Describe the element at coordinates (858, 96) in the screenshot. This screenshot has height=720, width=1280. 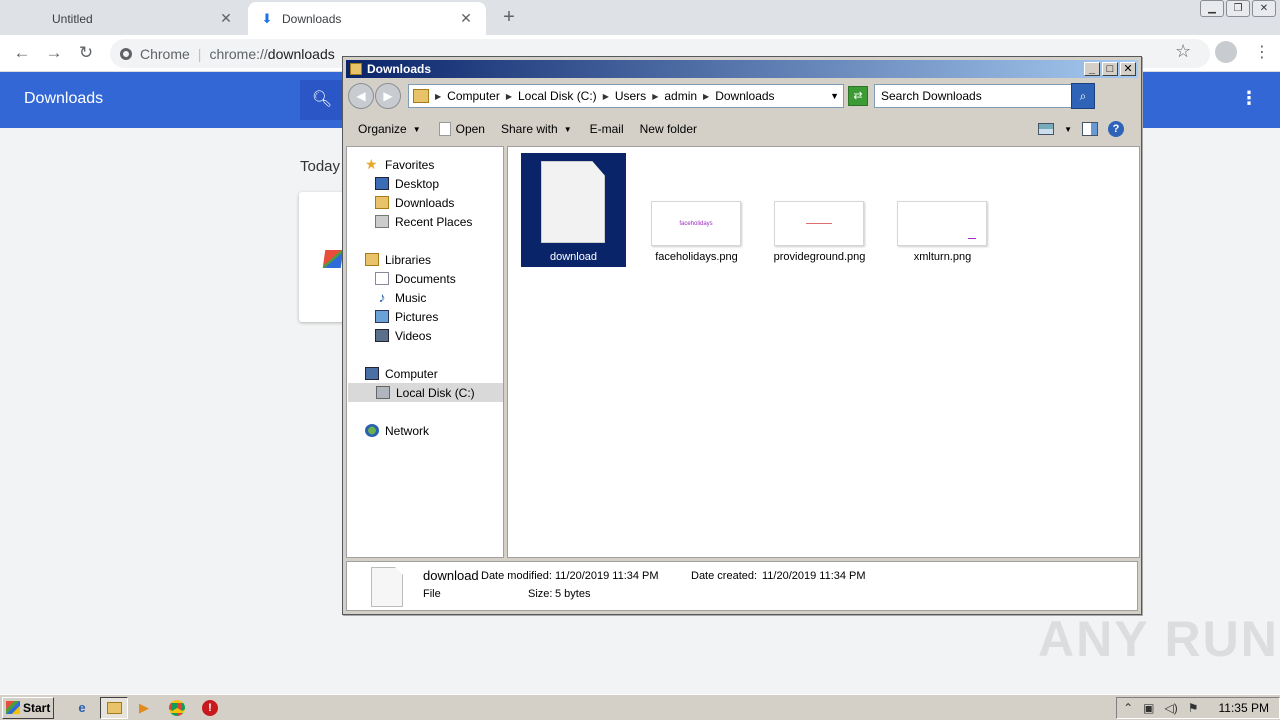
I see `refresh-icon: ⇄` at that location.